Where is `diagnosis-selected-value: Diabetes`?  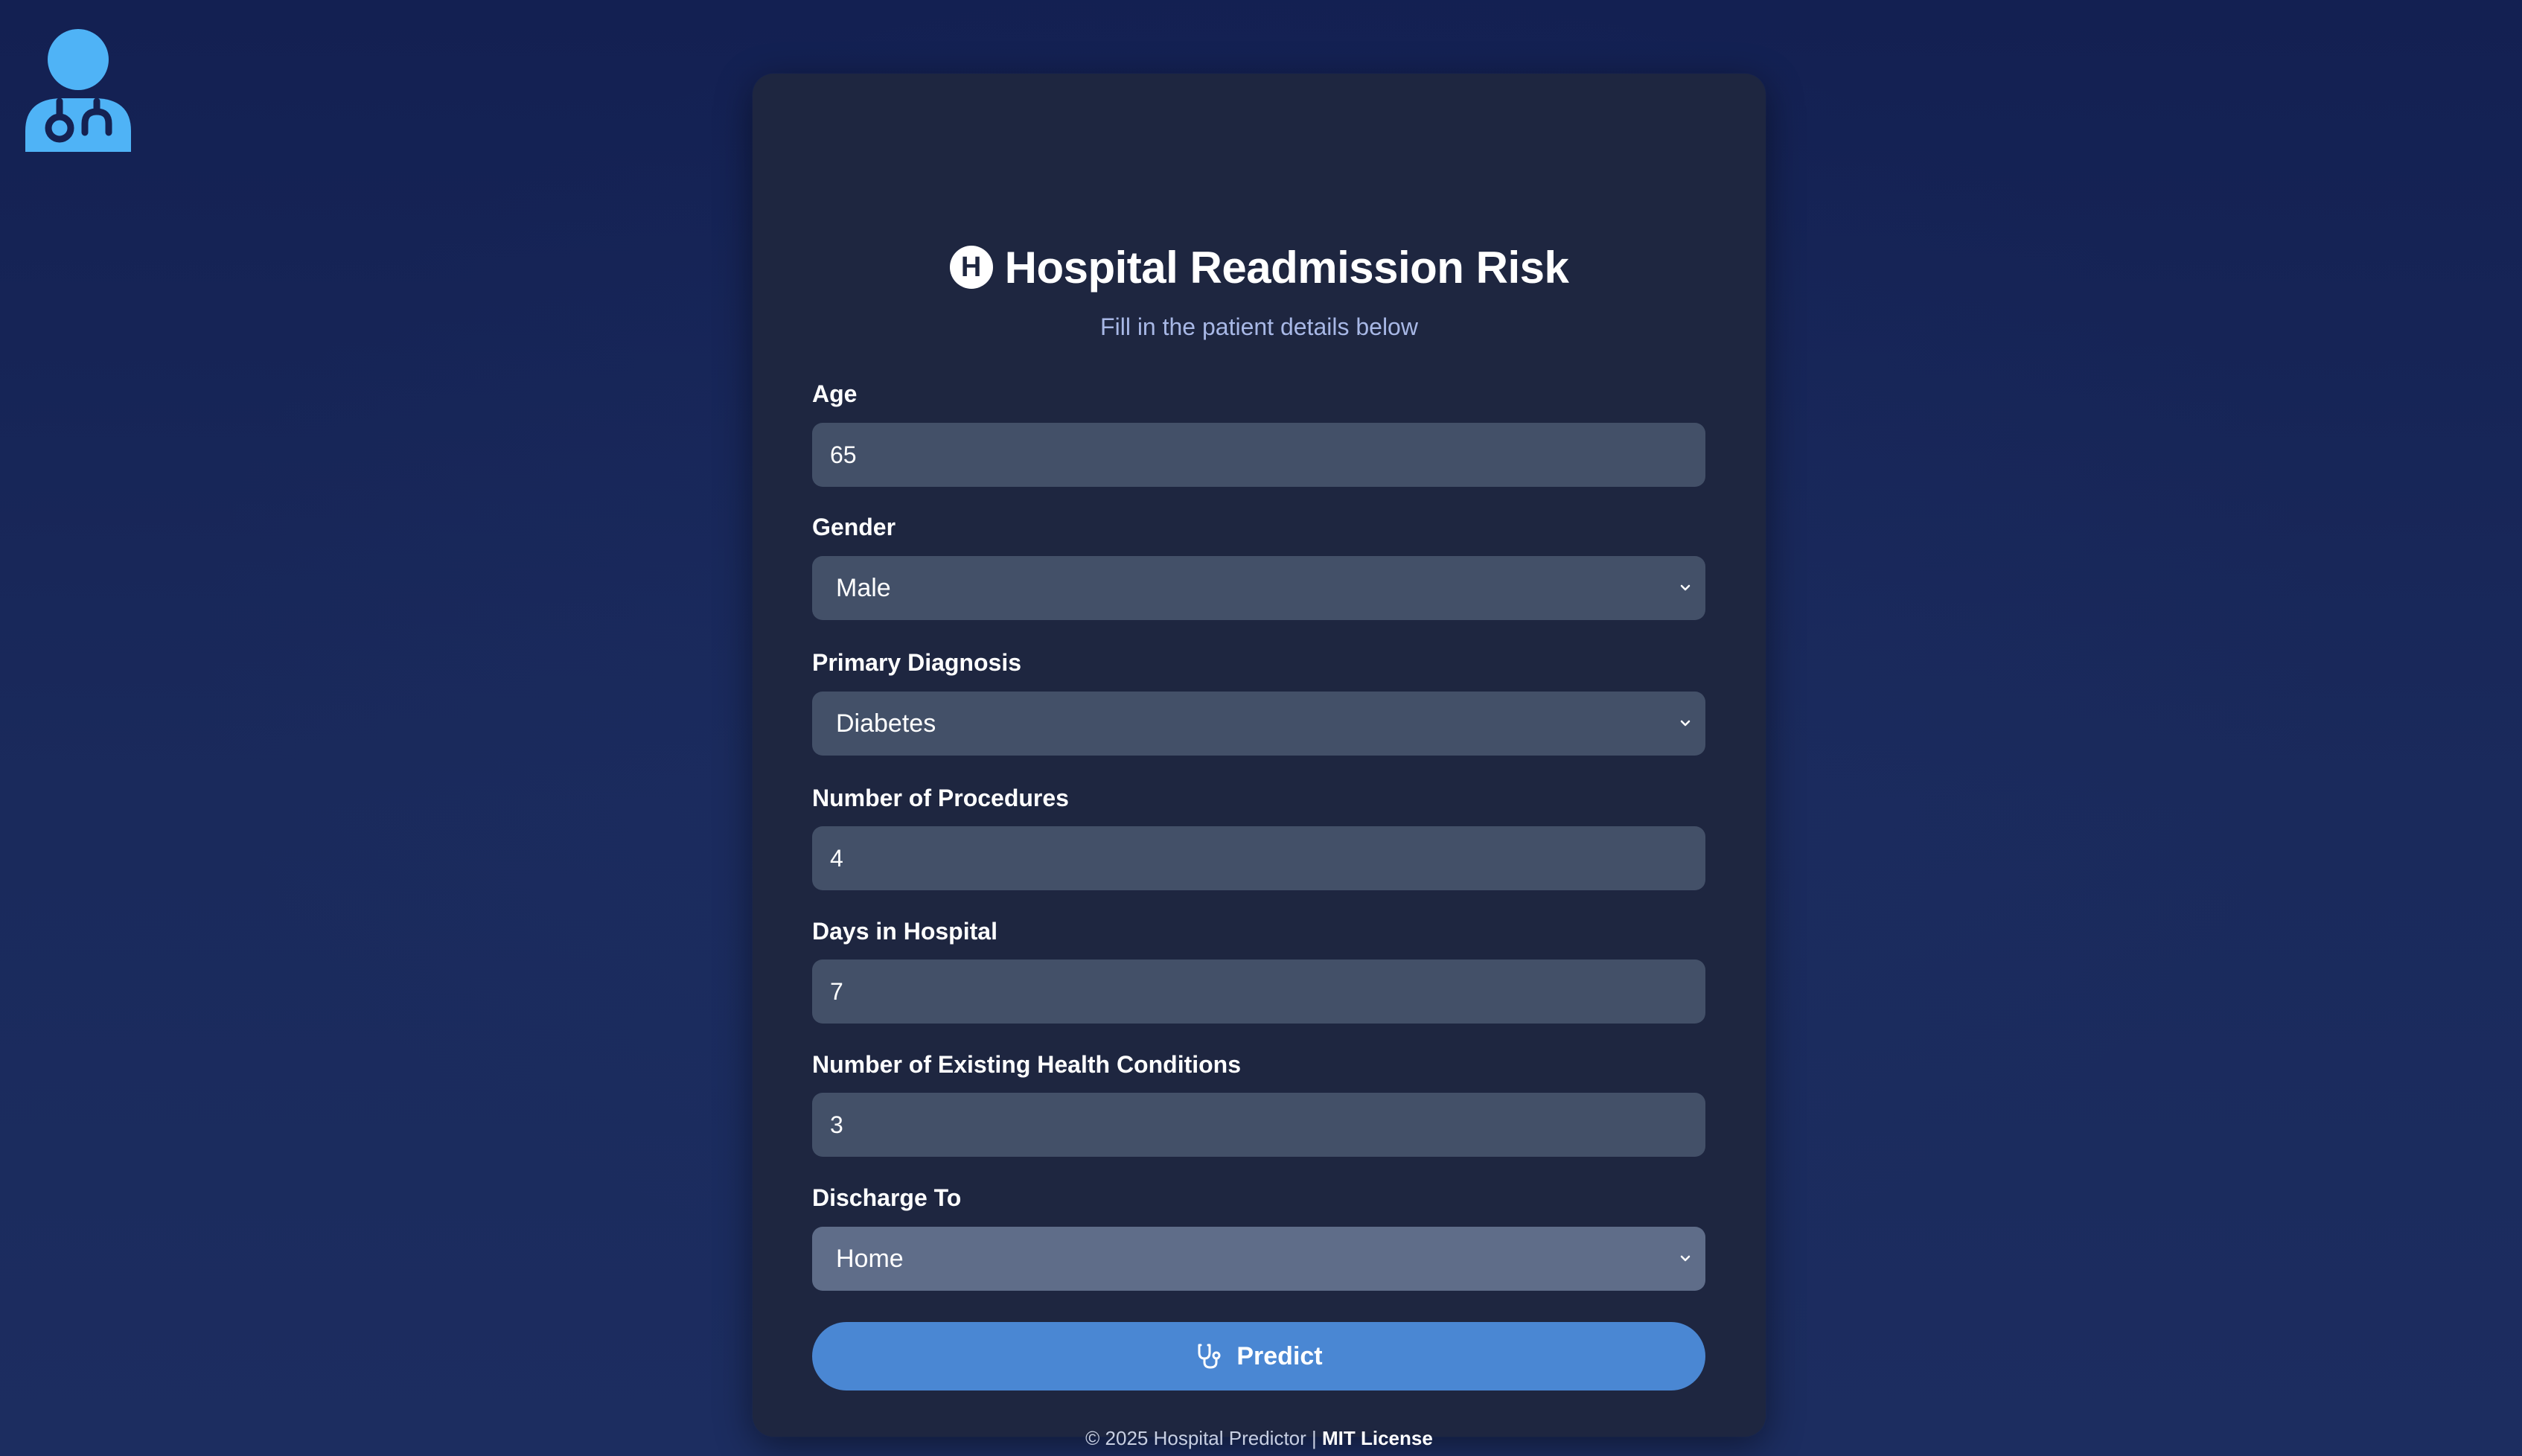 diagnosis-selected-value: Diabetes is located at coordinates (886, 723).